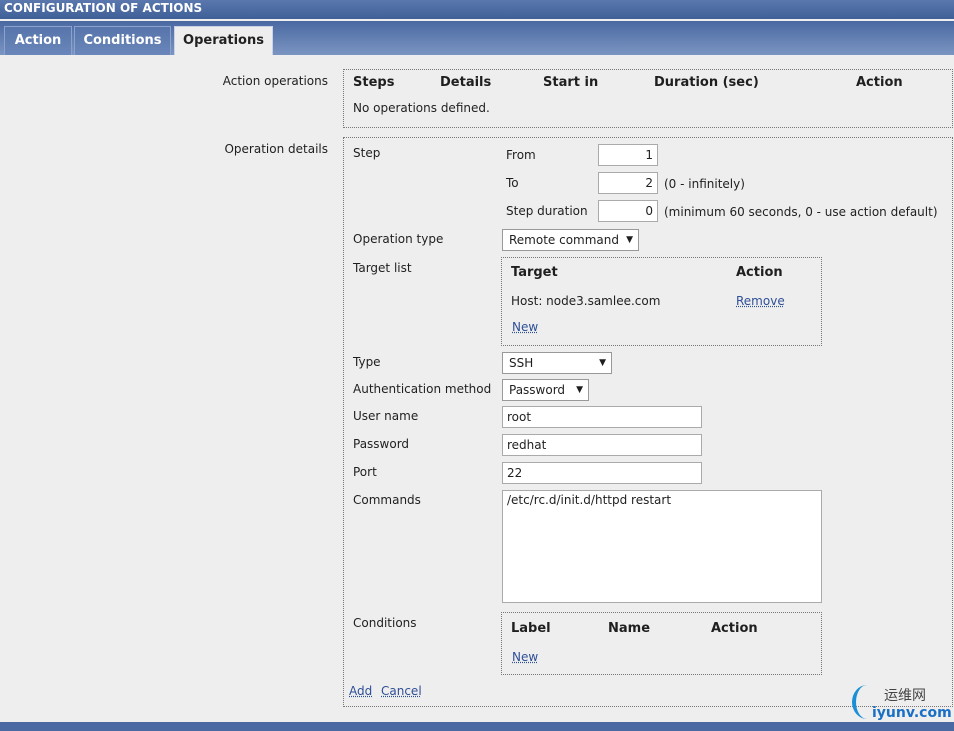 This screenshot has width=954, height=731. What do you see at coordinates (401, 691) in the screenshot?
I see `cancel-link: Cancel` at bounding box center [401, 691].